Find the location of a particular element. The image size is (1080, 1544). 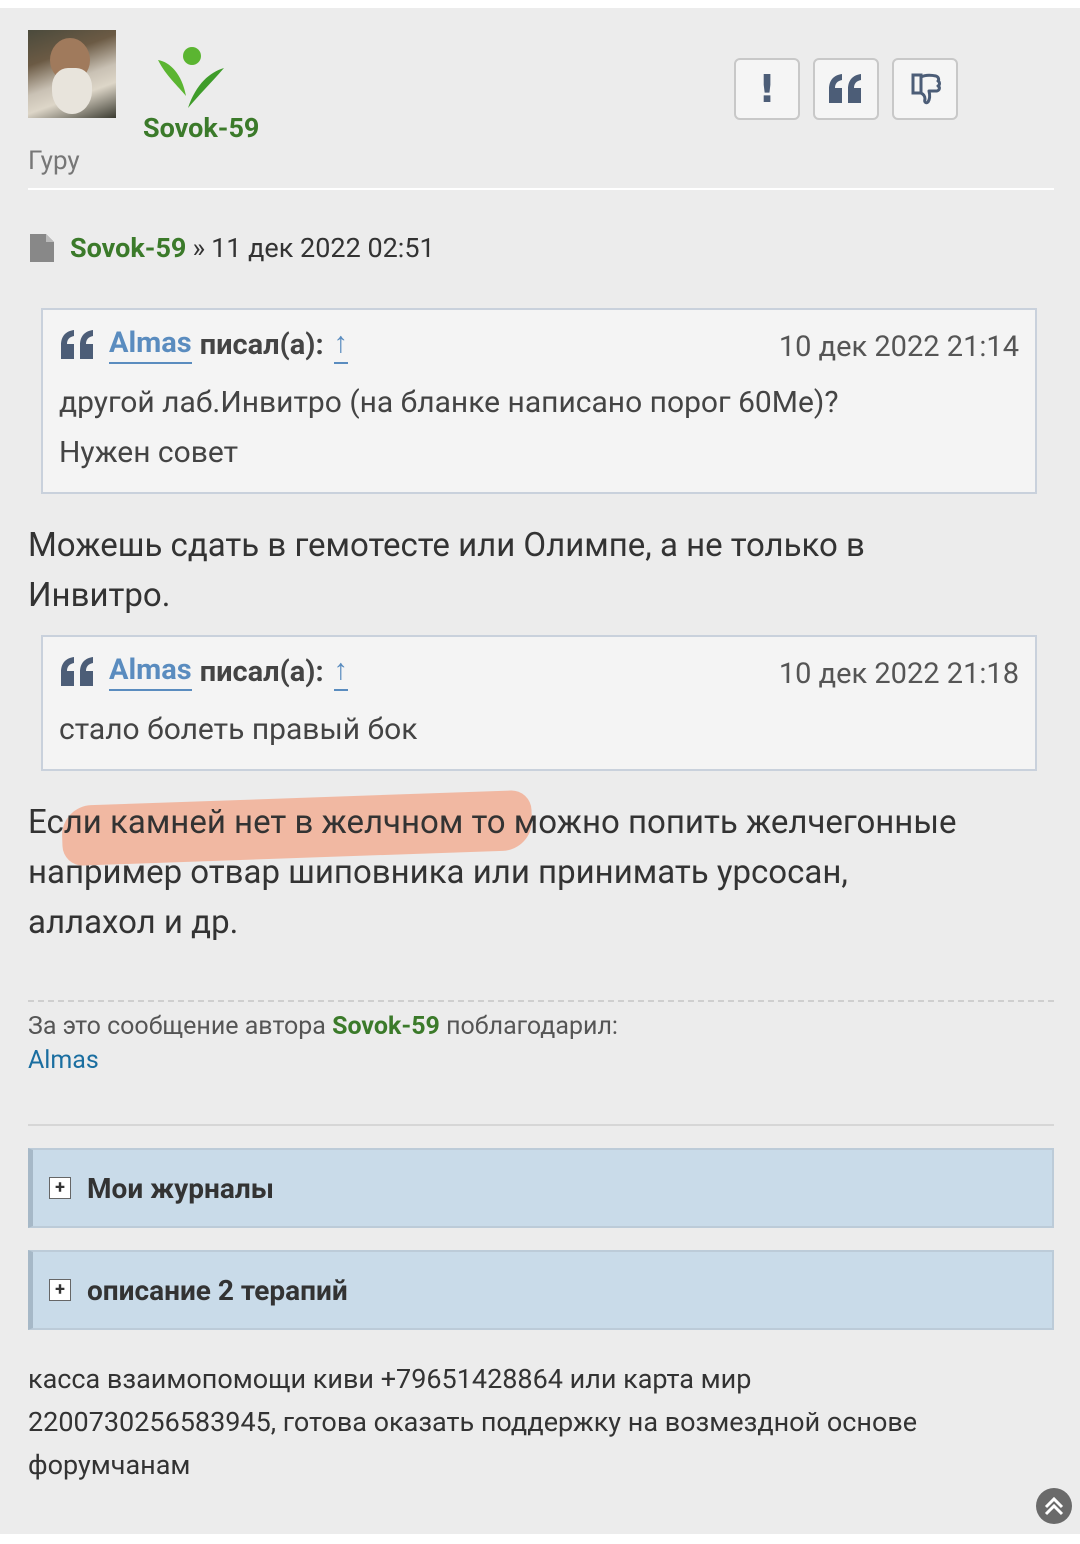

spoiler-my-journals: + Мои журналы is located at coordinates (541, 1188).